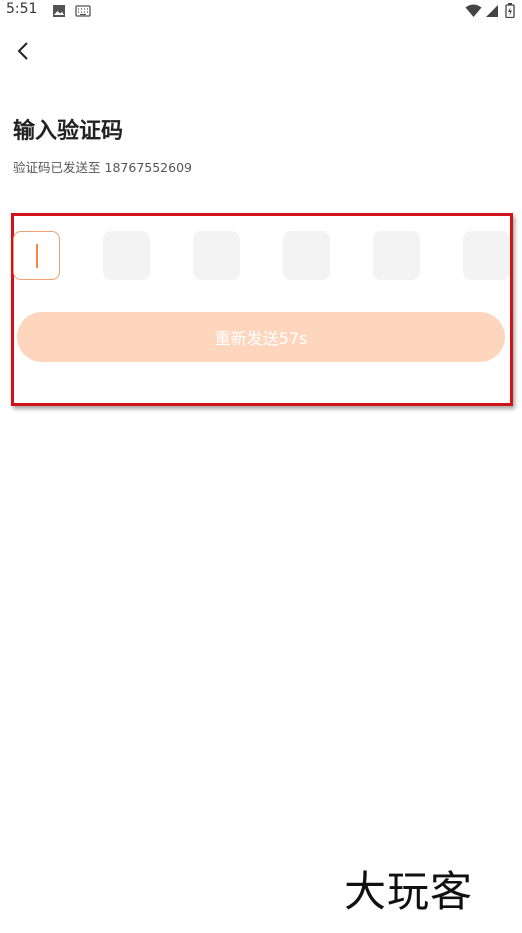 The width and height of the screenshot is (522, 933). I want to click on signal-icon, so click(492, 12).